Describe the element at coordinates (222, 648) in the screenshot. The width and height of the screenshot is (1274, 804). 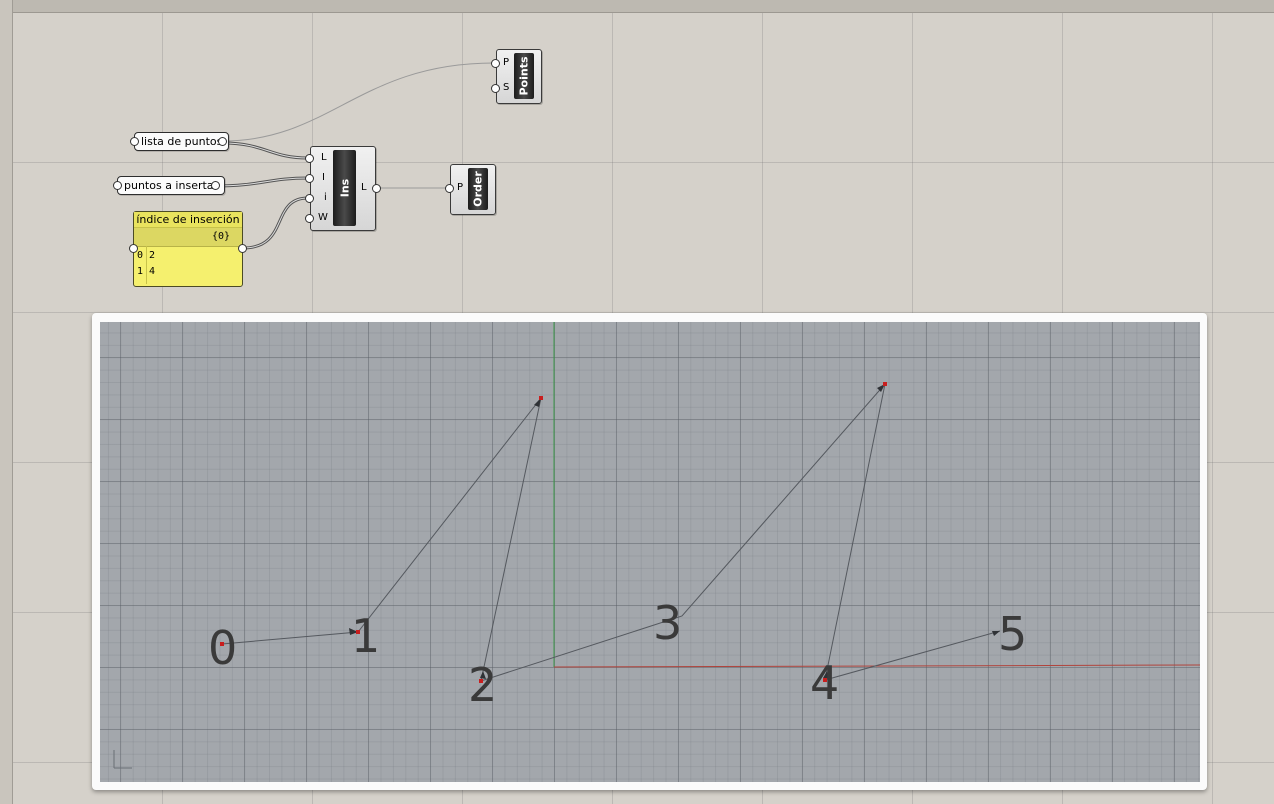
I see `point-label: 0` at that location.